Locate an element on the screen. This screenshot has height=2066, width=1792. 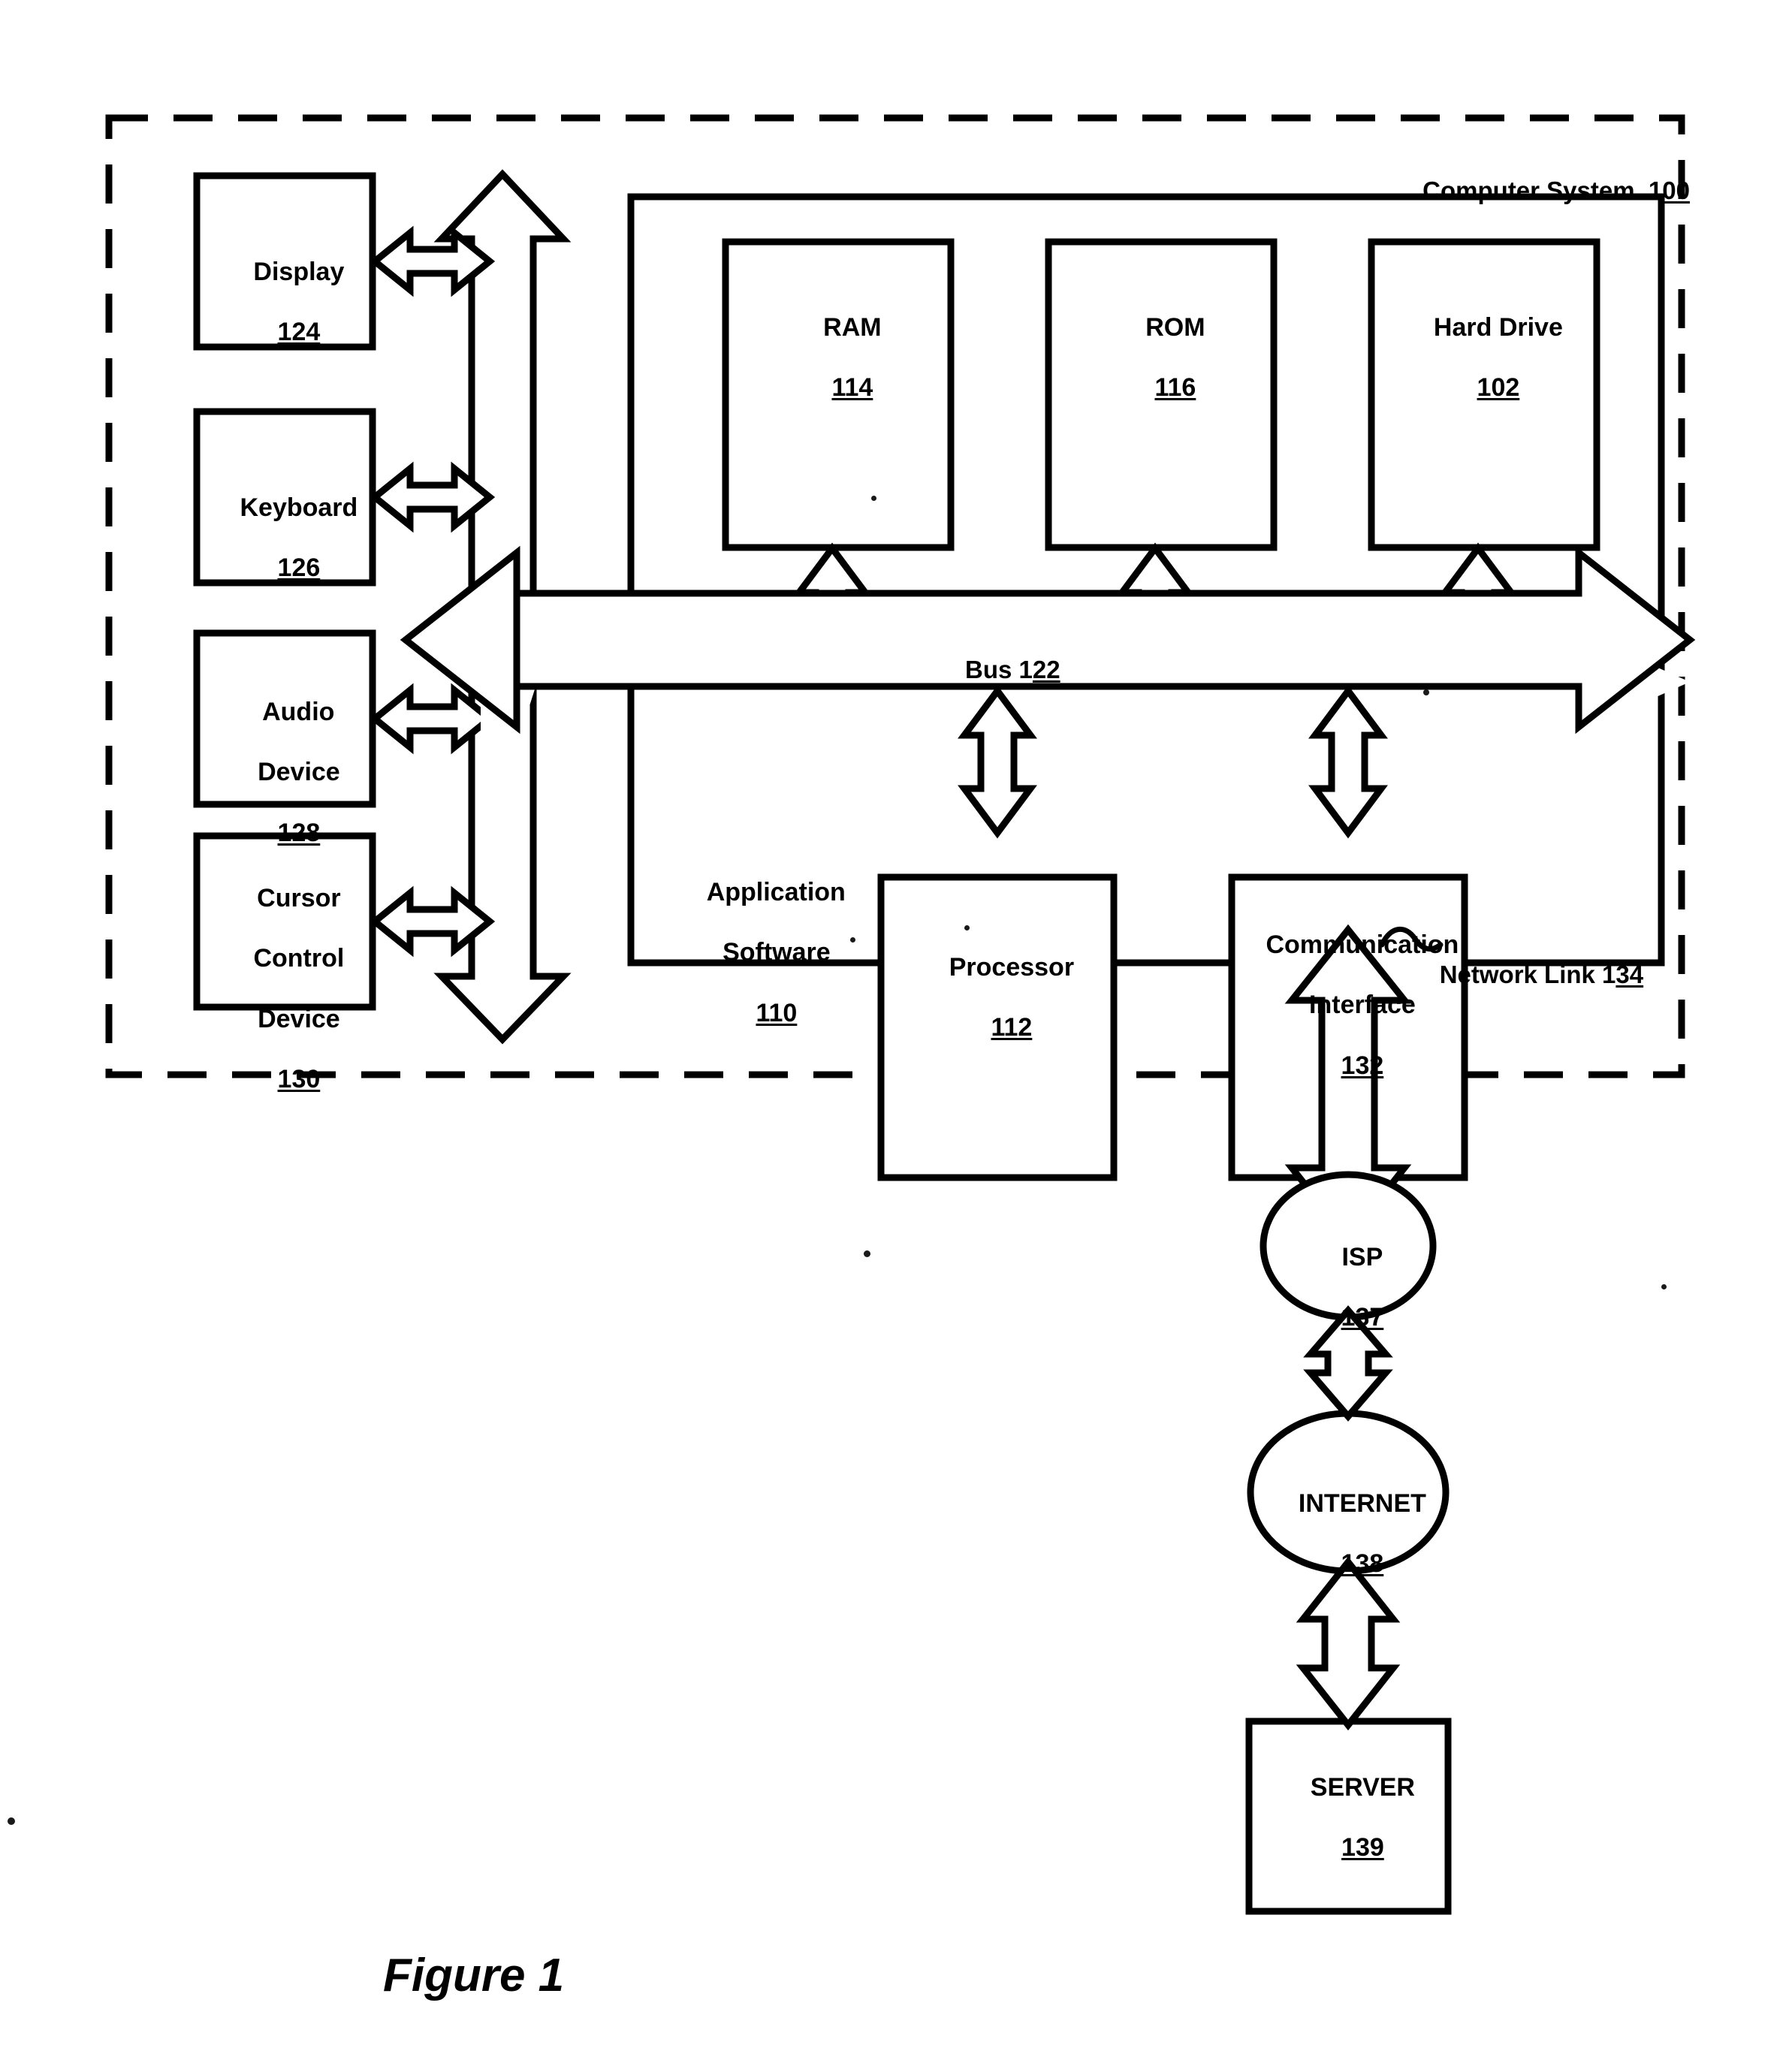
internet-server-arrow is located at coordinates (1348, 1643).